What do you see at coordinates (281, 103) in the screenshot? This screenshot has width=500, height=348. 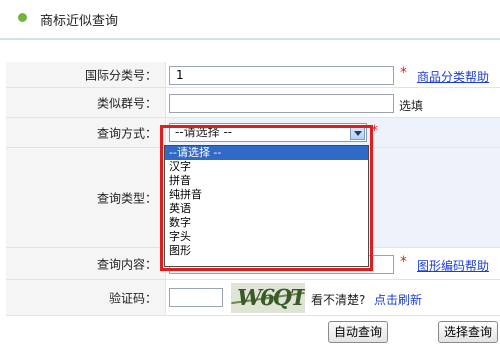 I see `group-no-input` at bounding box center [281, 103].